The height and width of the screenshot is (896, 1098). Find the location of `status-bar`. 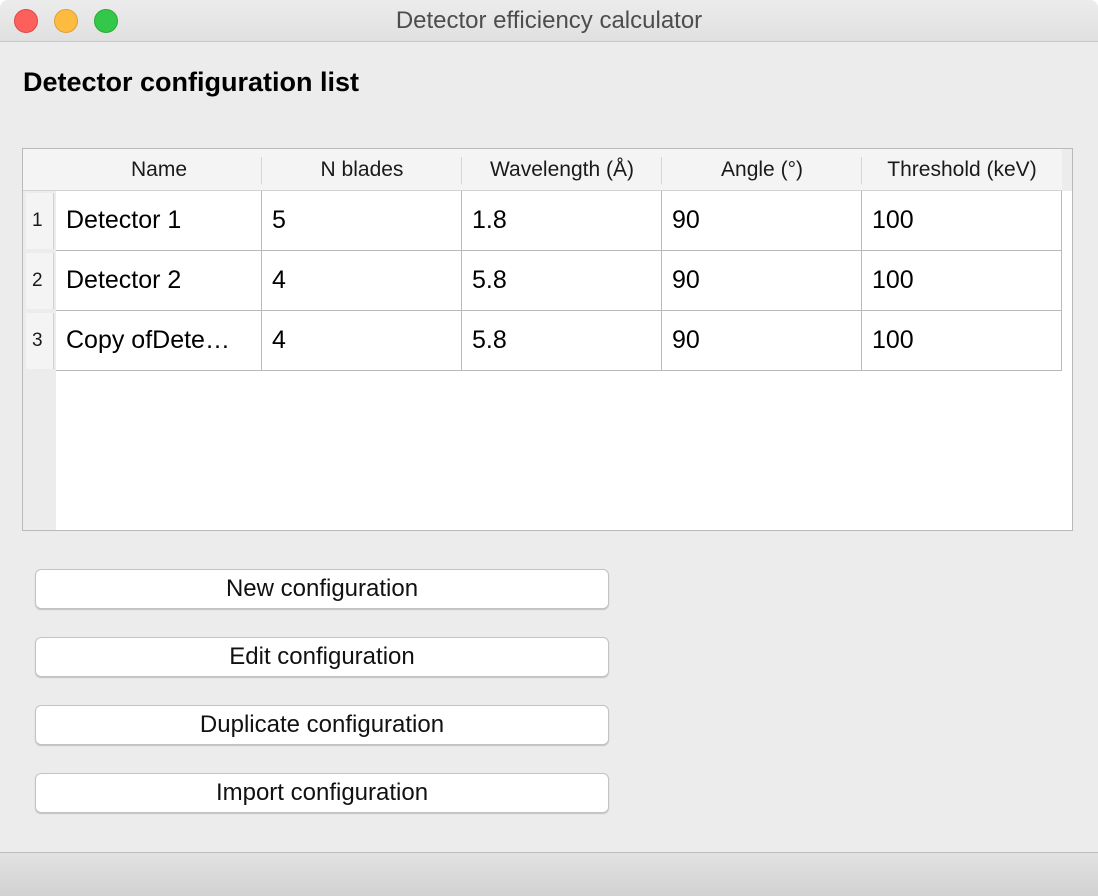

status-bar is located at coordinates (549, 874).